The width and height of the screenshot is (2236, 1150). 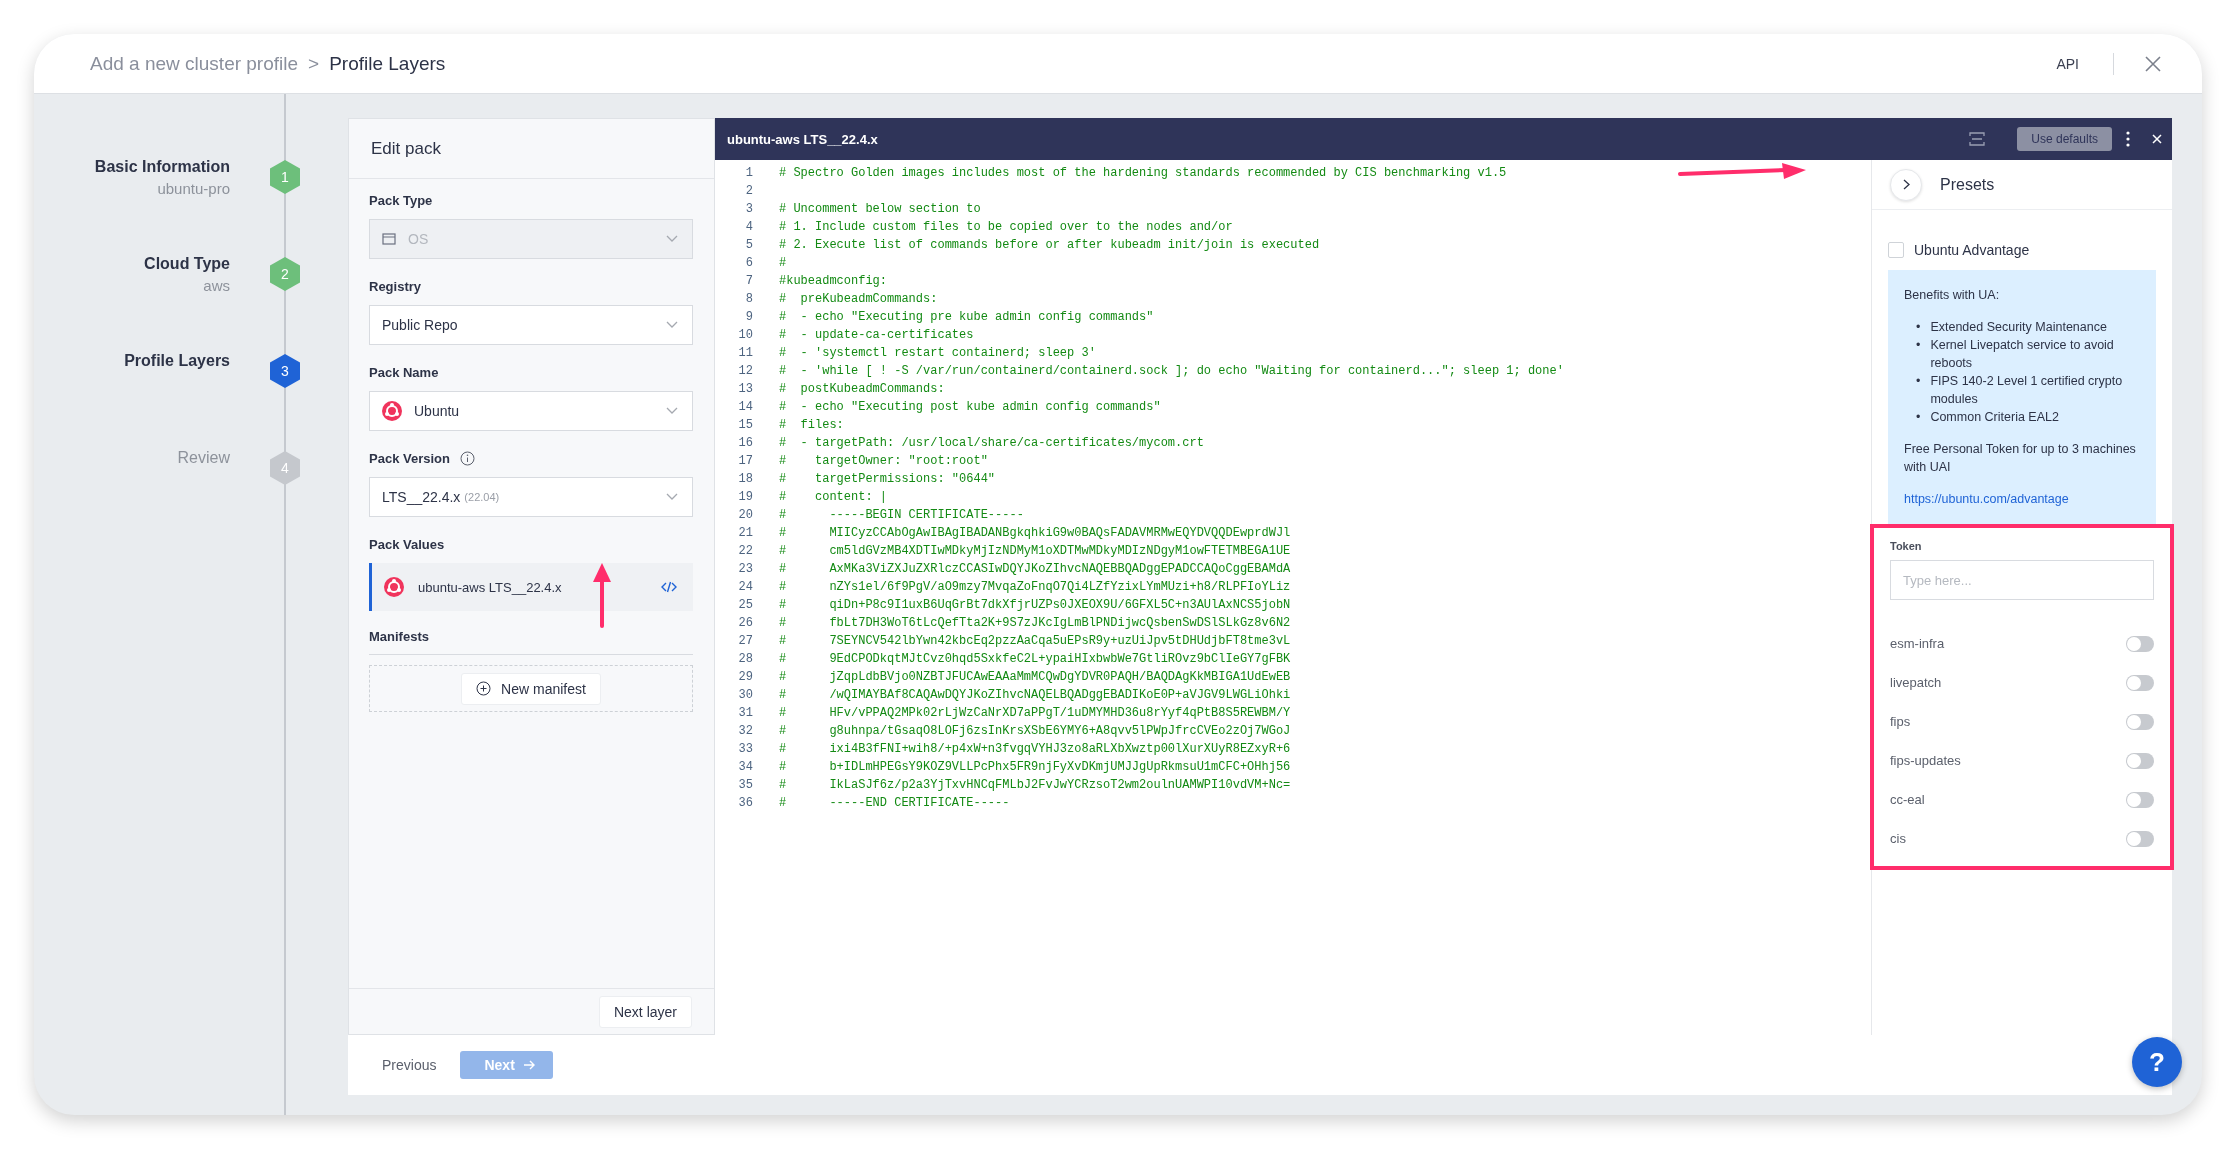 I want to click on code-line: # - 'while [ ! -S /var/run/containerd/containerd.sock ]; do echo "Waiting for containerd..."; sleep 1; done', so click(x=1171, y=371).